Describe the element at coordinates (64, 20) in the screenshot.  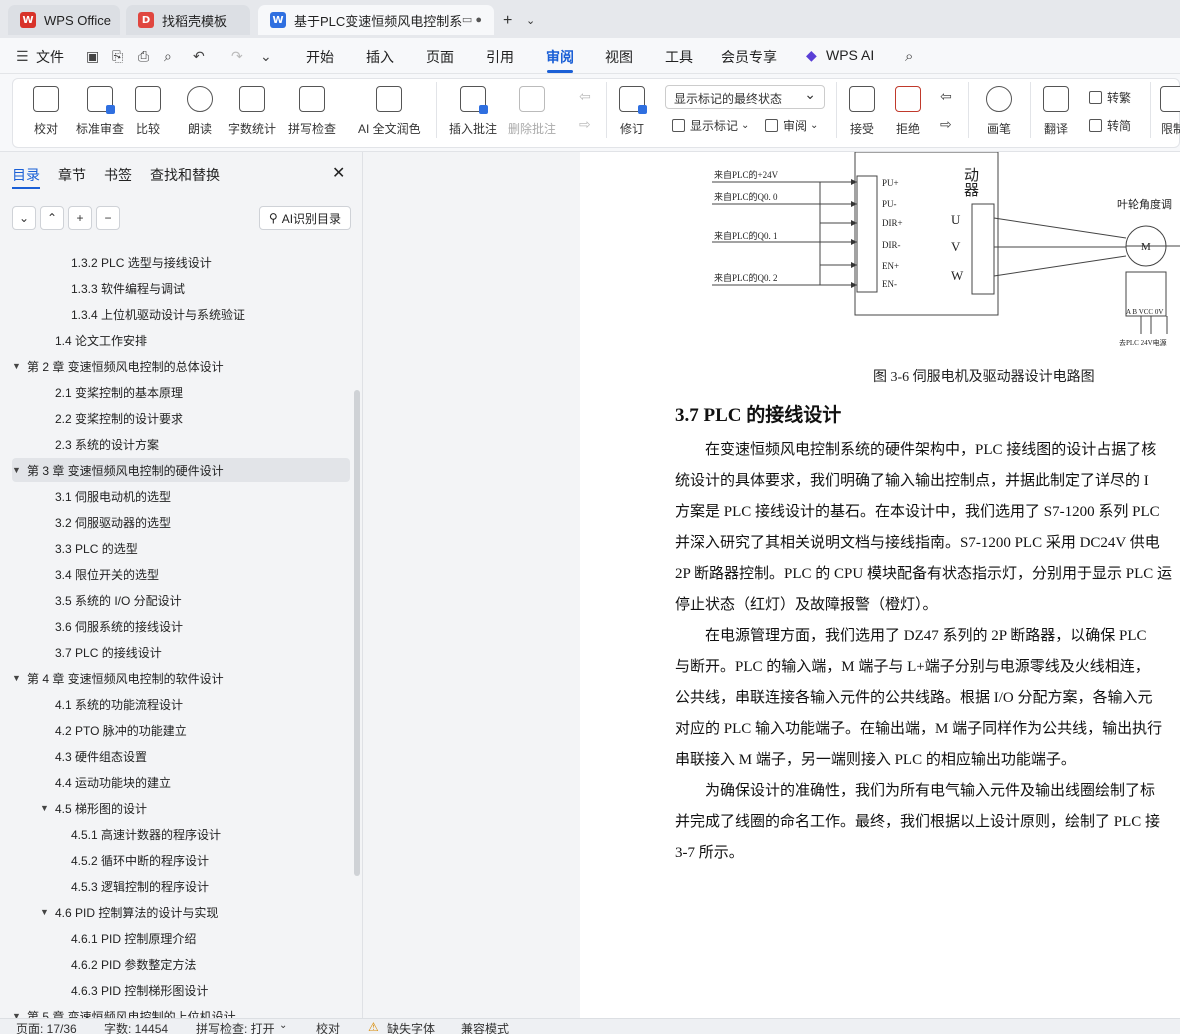
I see `tab-wps-office: W WPS Office` at that location.